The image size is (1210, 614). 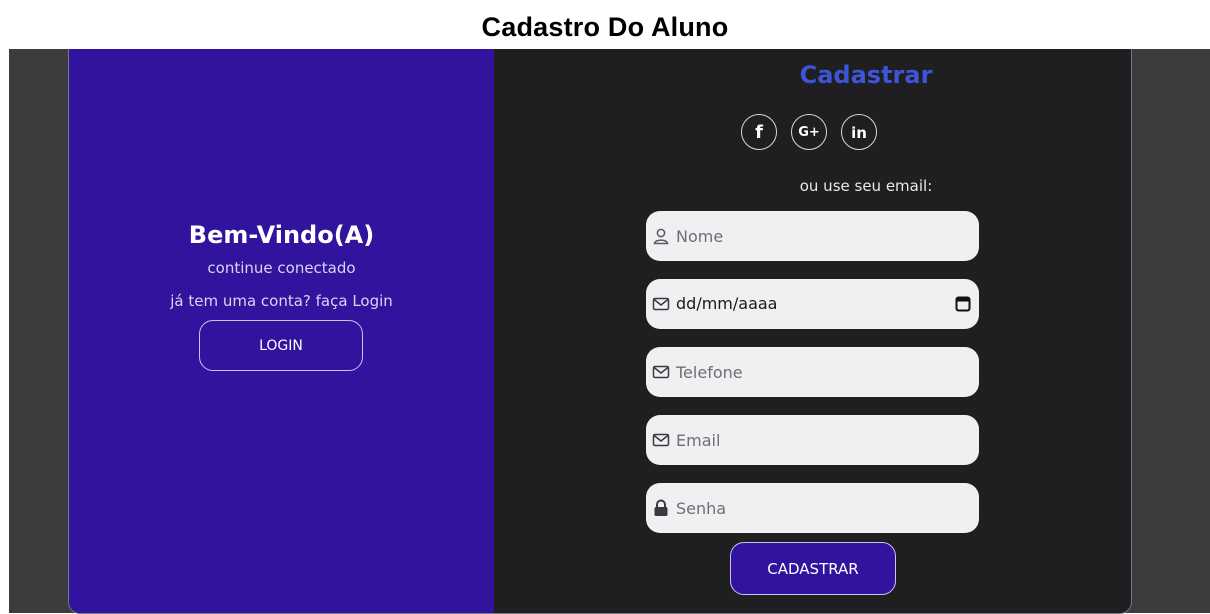 What do you see at coordinates (963, 303) in the screenshot?
I see `calendar-icon` at bounding box center [963, 303].